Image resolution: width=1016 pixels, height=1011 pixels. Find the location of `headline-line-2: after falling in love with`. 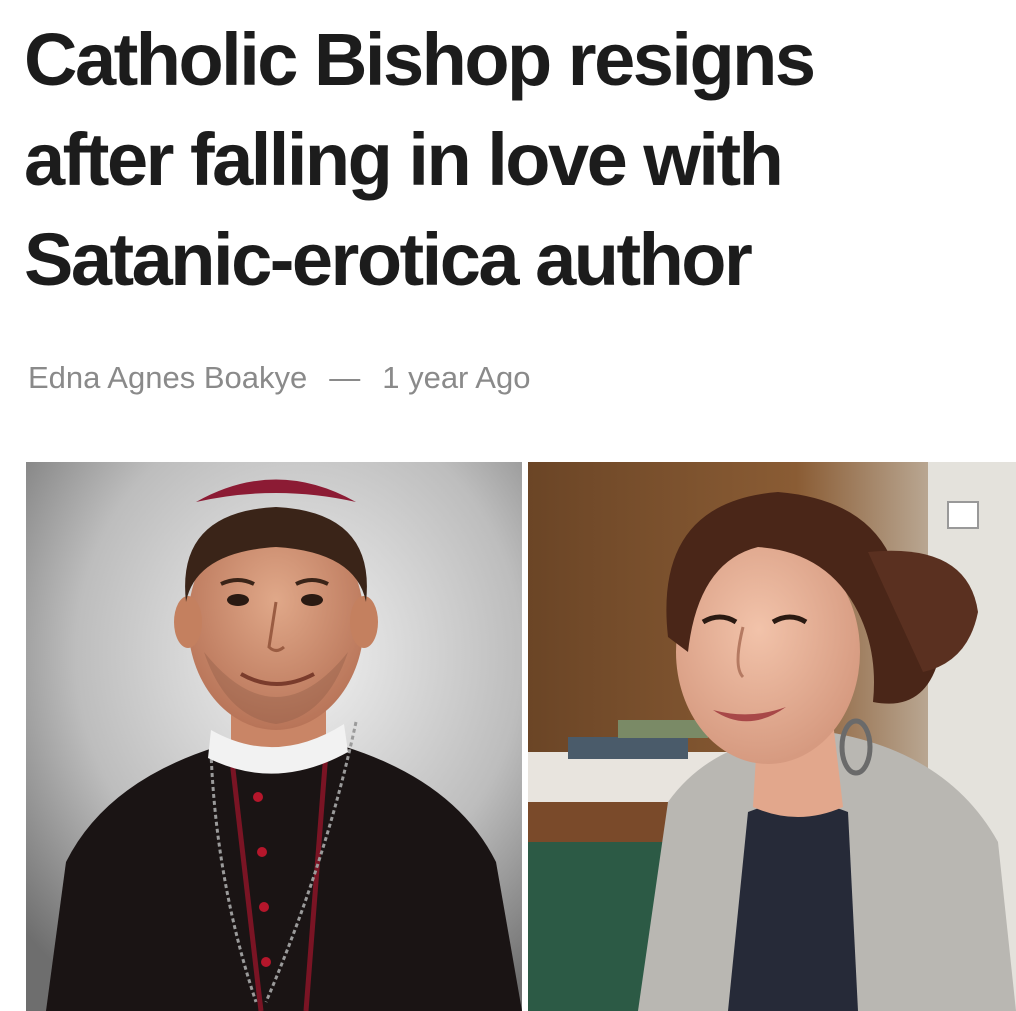

headline-line-2: after falling in love with is located at coordinates (404, 159).